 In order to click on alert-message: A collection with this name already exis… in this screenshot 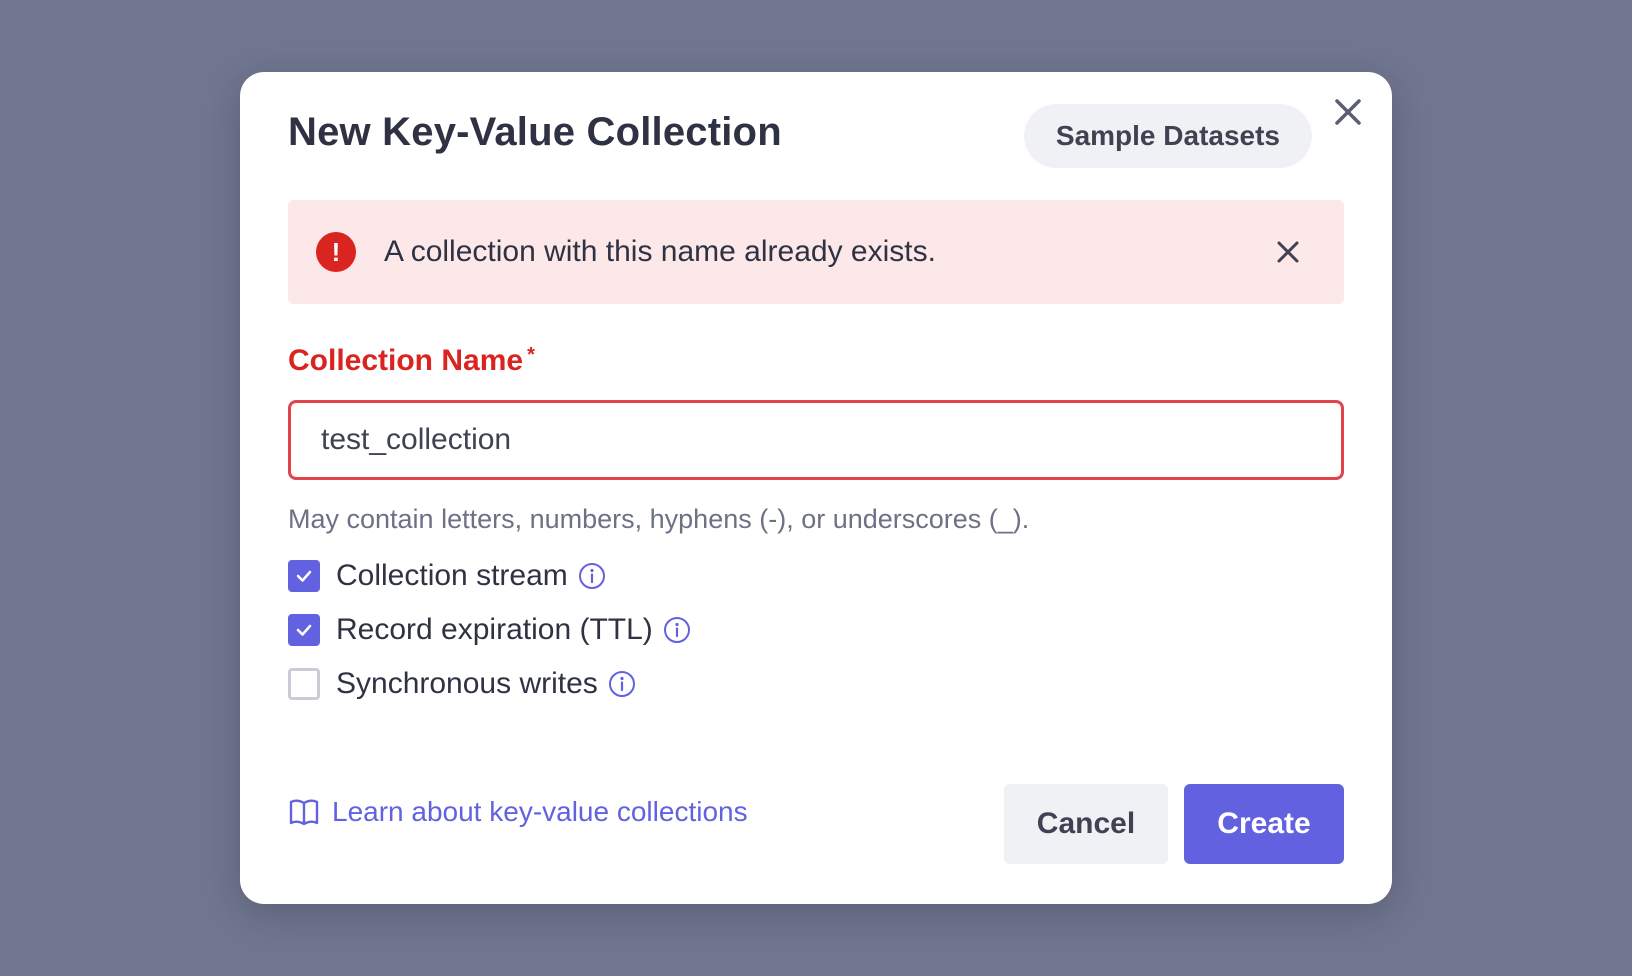, I will do `click(660, 251)`.